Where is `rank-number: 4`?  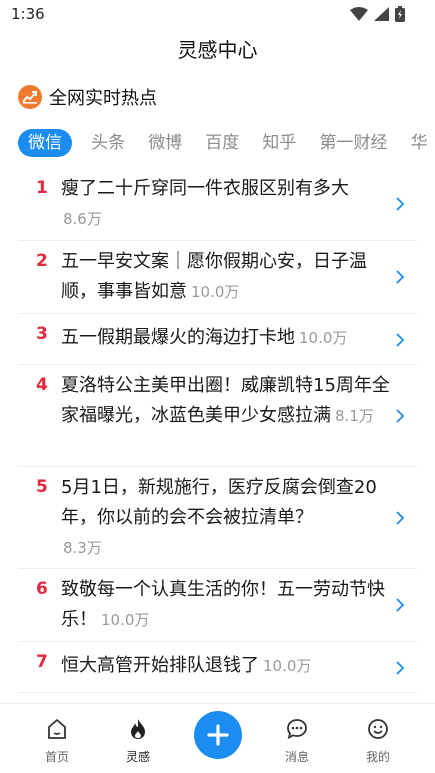 rank-number: 4 is located at coordinates (42, 385).